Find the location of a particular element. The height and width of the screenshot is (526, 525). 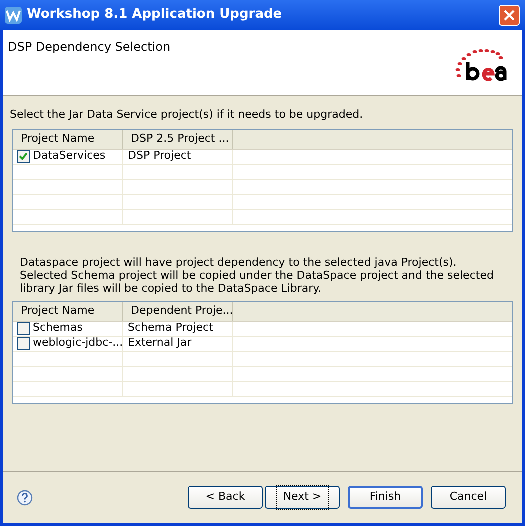

dialog-button: Cancel is located at coordinates (468, 497).